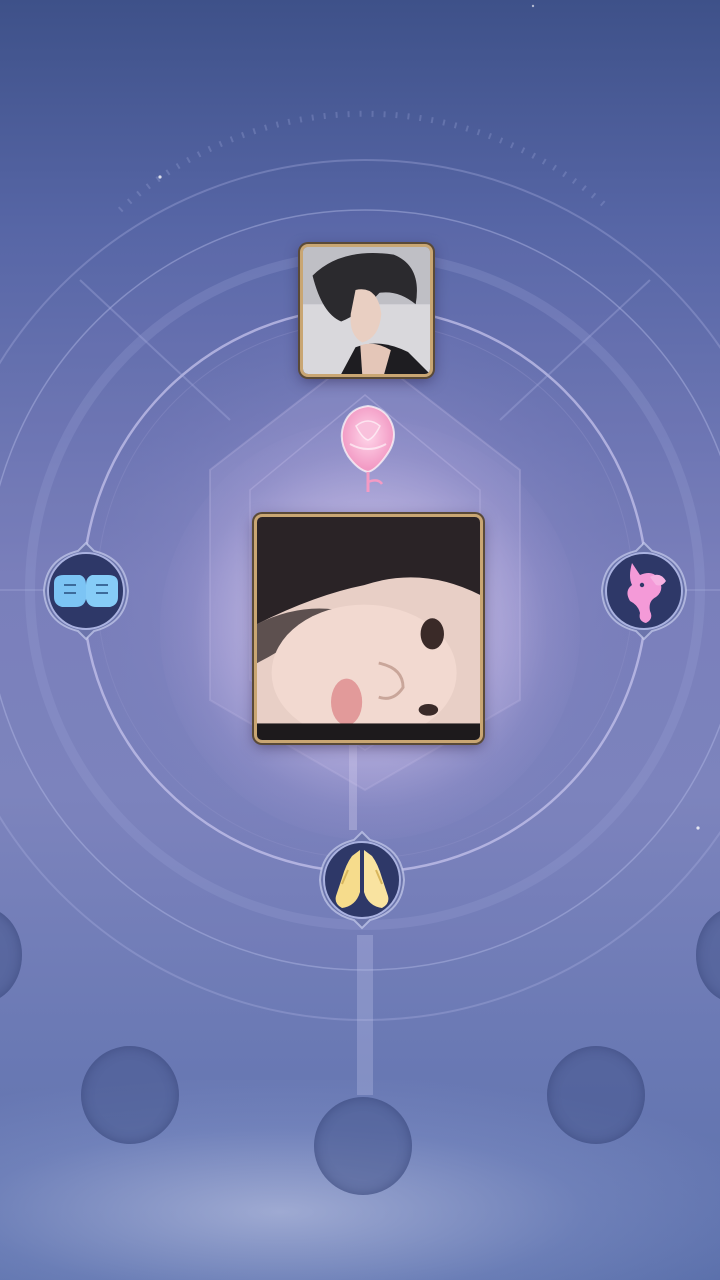 This screenshot has height=1280, width=720. What do you see at coordinates (363, 1146) in the screenshot?
I see `empty-slot-center` at bounding box center [363, 1146].